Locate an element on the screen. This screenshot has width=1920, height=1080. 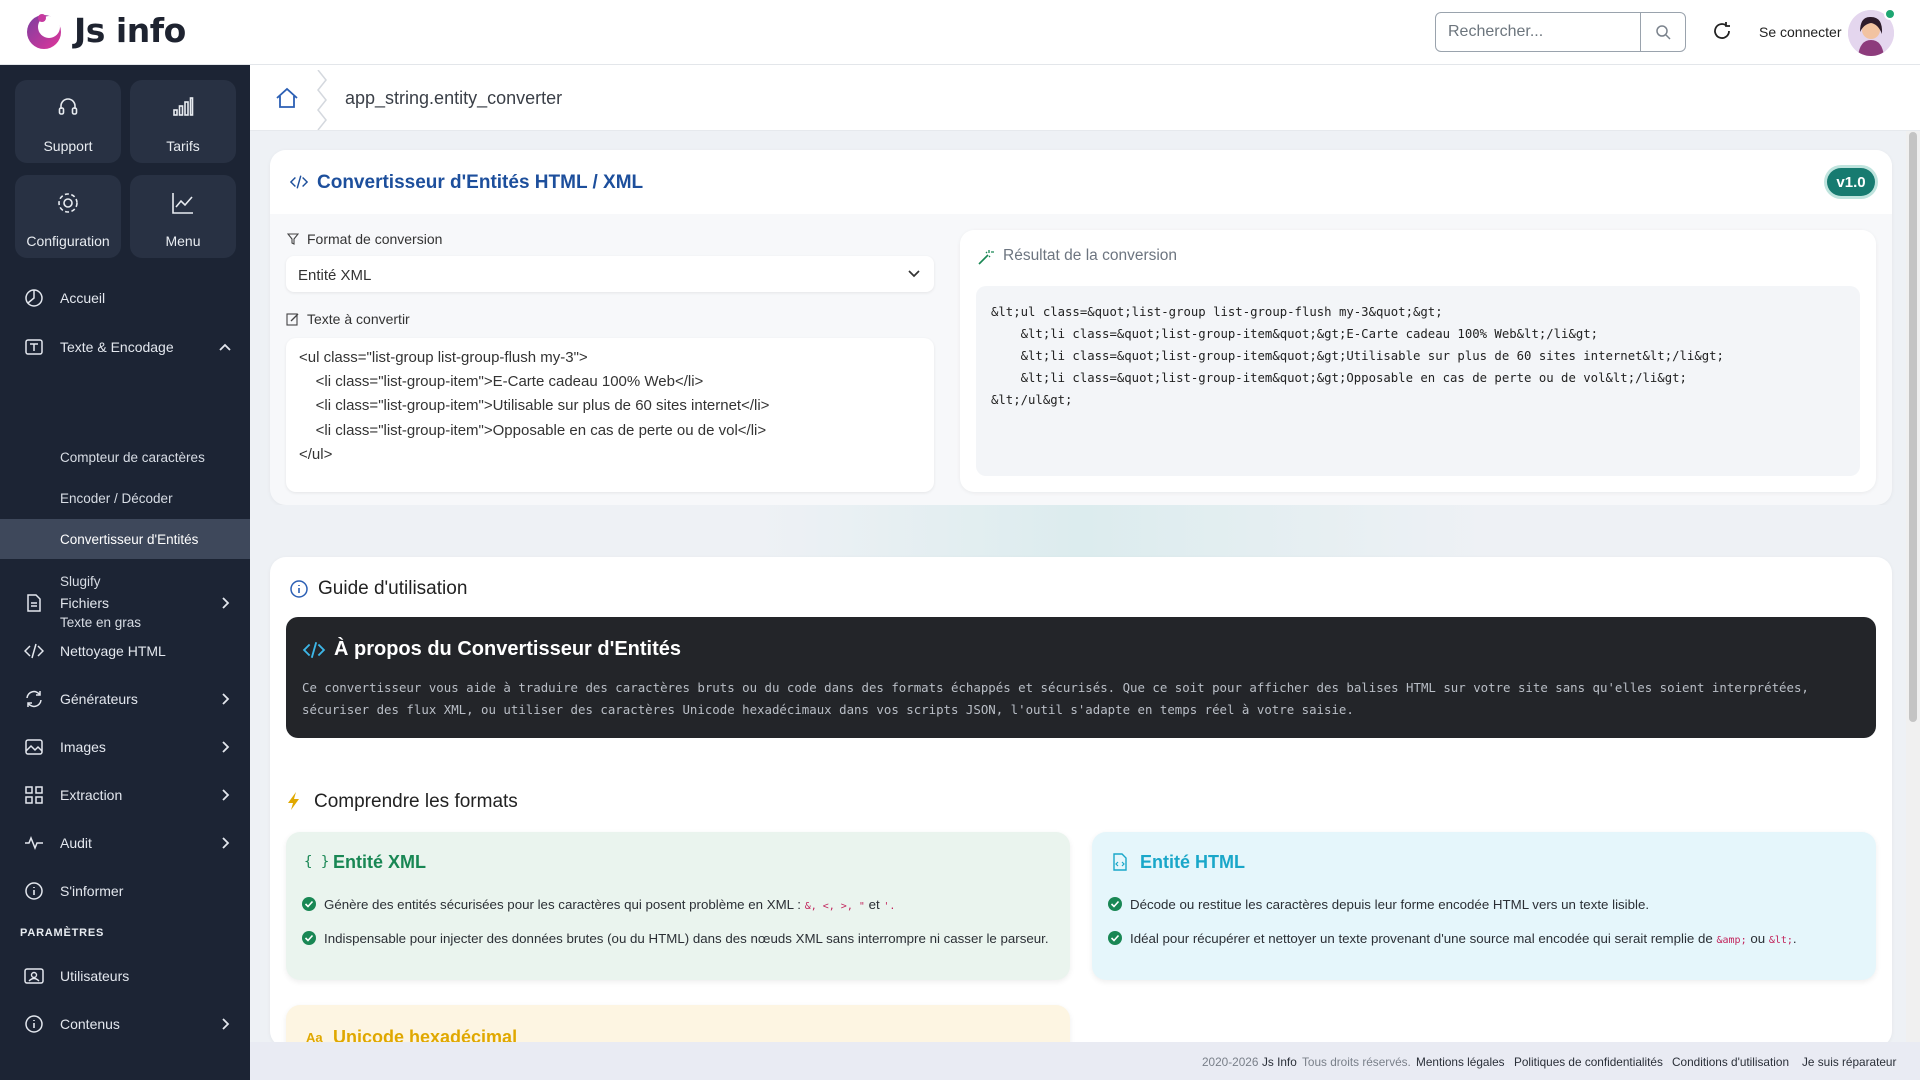
tile-support: Support is located at coordinates (68, 121).